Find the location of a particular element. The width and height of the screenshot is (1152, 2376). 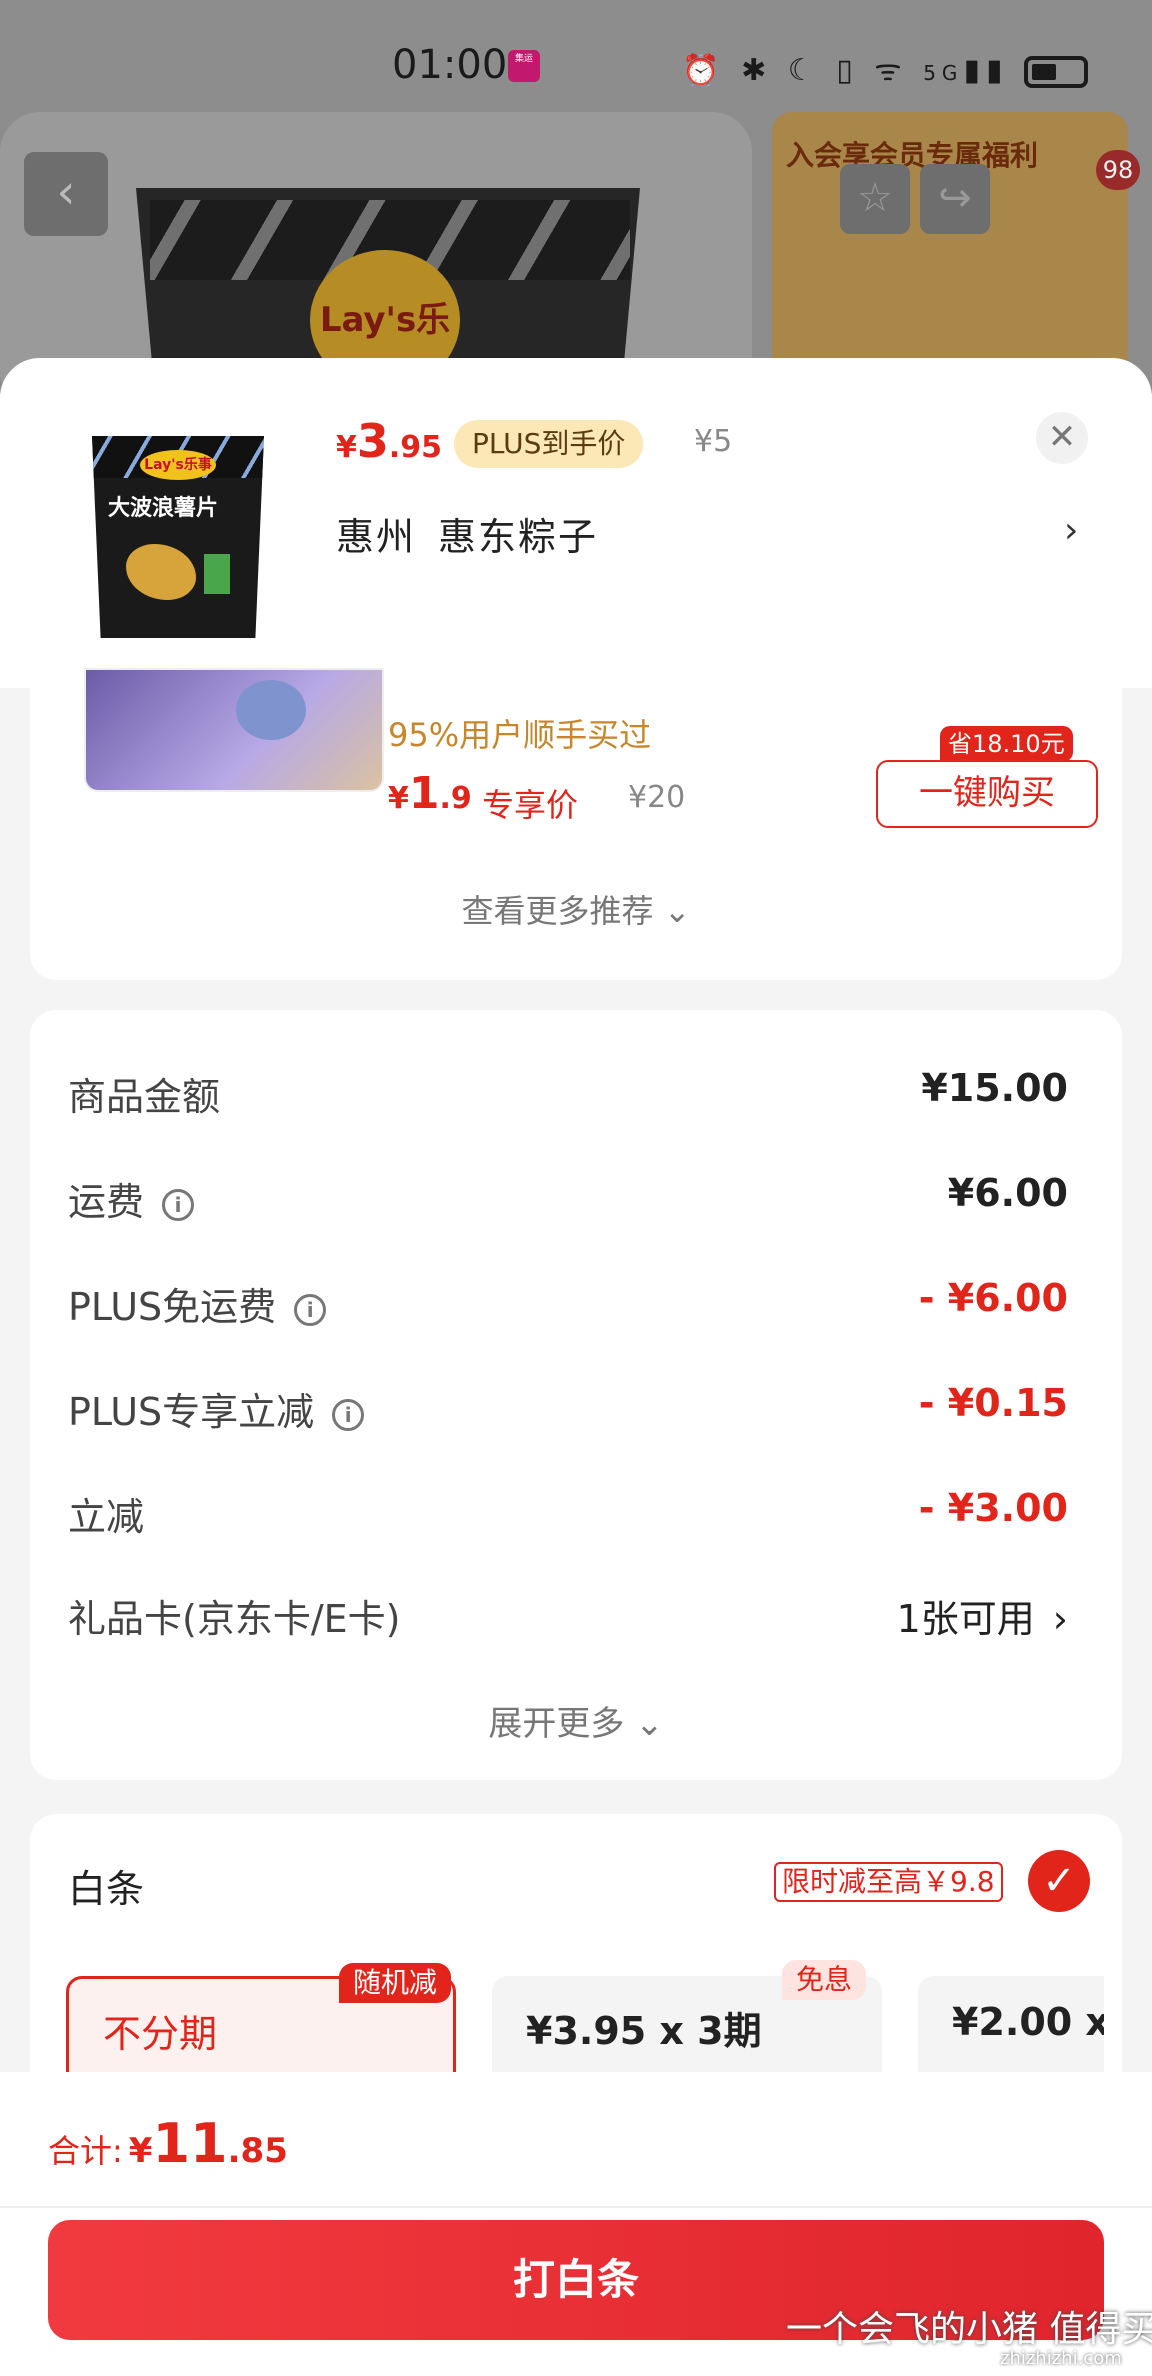

close-button: ✕ is located at coordinates (1062, 438).